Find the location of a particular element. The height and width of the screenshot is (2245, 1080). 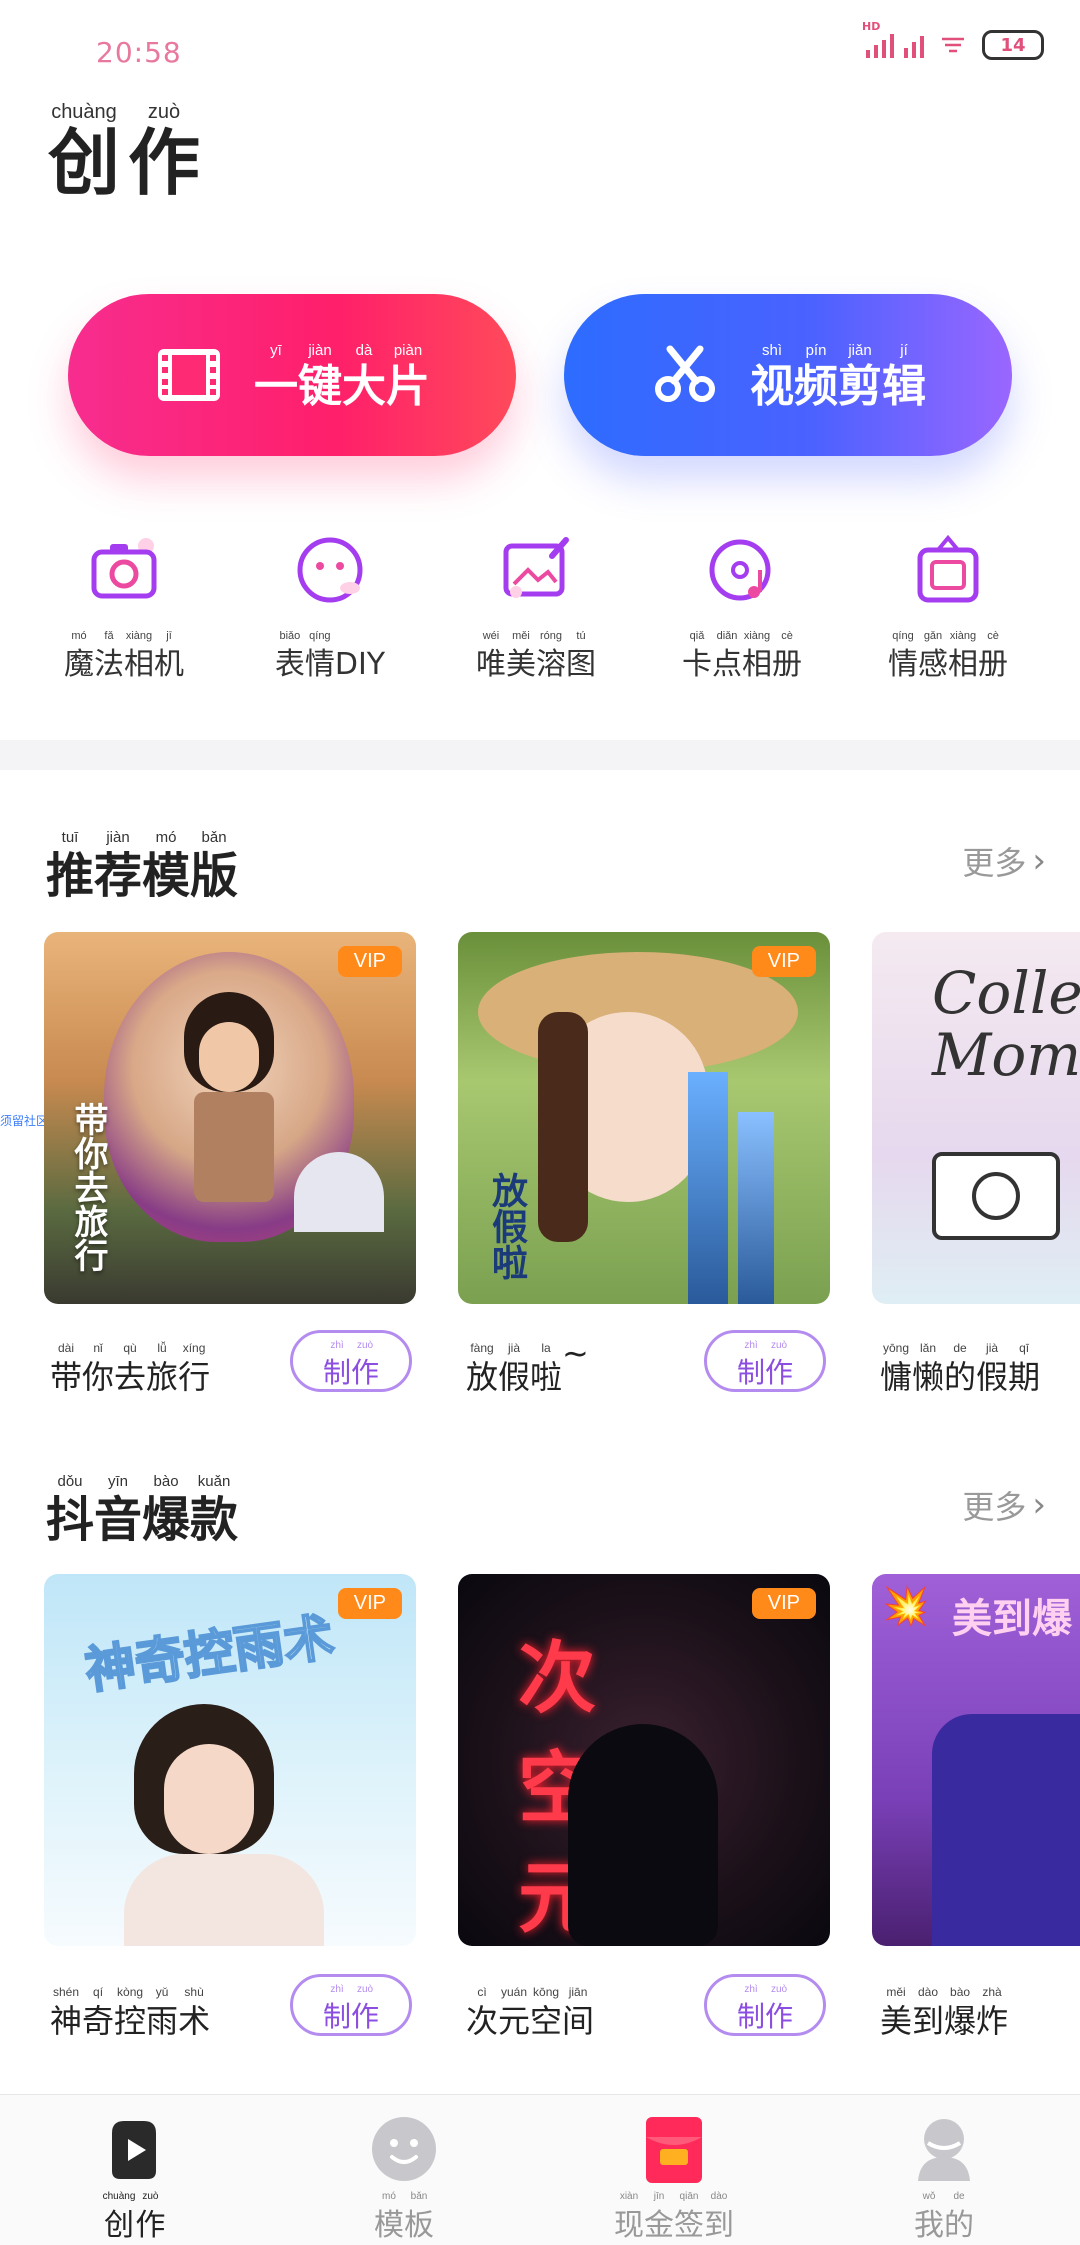

person-top is located at coordinates (234, 1147).